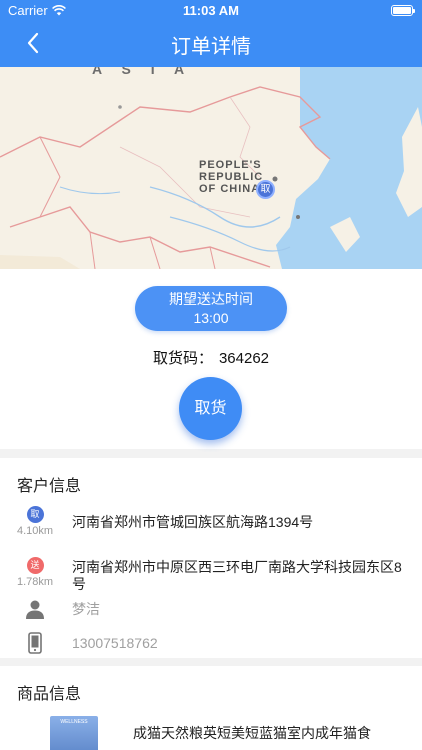  I want to click on pickup-code-label: 取货码：, so click(182, 358).